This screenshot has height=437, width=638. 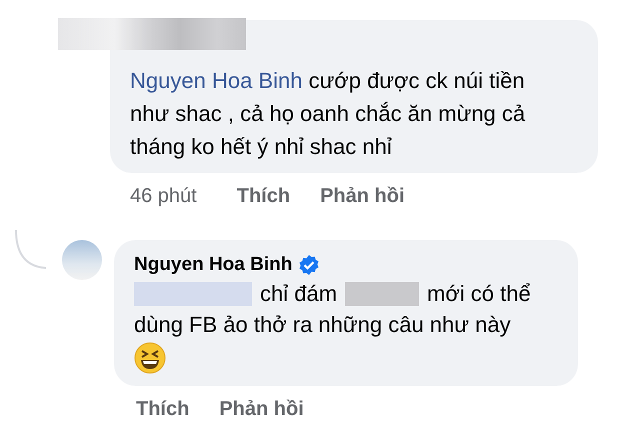 What do you see at coordinates (328, 114) in the screenshot?
I see `comment-text: Nguyen Hoa Binh cướp được ck núi tiền như shac , cả họ oanh chắc ăn mừng cả tháng ko hết ý nhỉ shac nhỉ` at bounding box center [328, 114].